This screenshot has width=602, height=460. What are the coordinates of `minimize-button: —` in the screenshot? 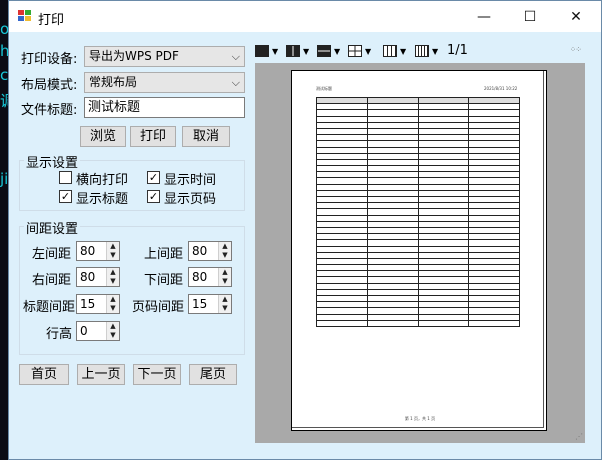 It's located at (484, 16).